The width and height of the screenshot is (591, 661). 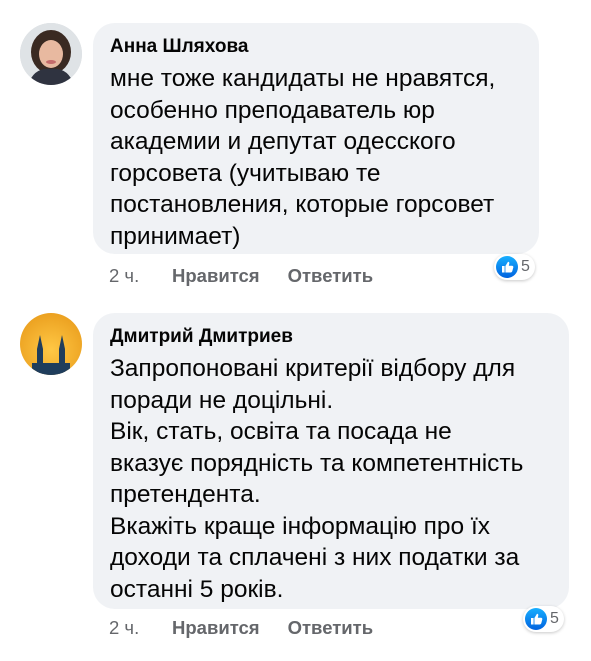 I want to click on comment-text-line: доходи та сплачені з них податки за, so click(x=315, y=557).